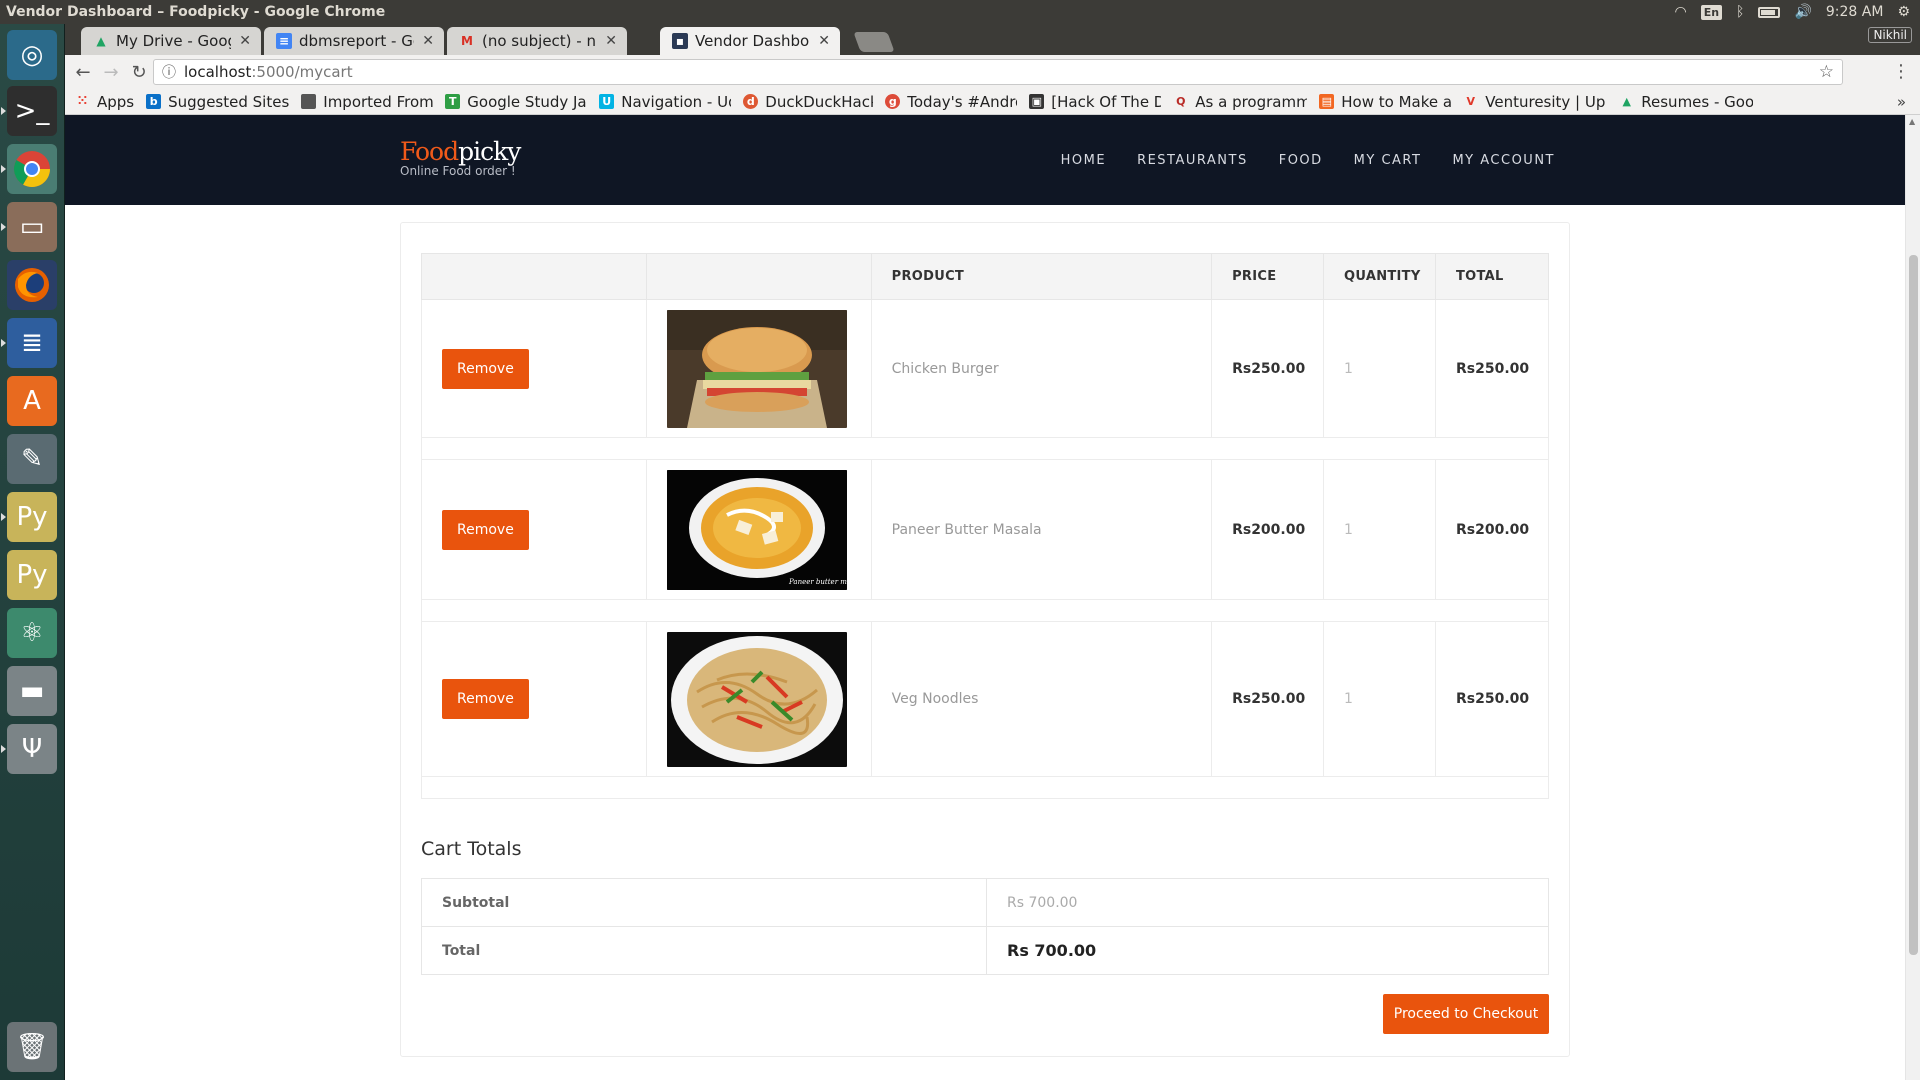  Describe the element at coordinates (756, 529) in the screenshot. I see `paneer-butter-masala-image: Paneer butter masala` at that location.